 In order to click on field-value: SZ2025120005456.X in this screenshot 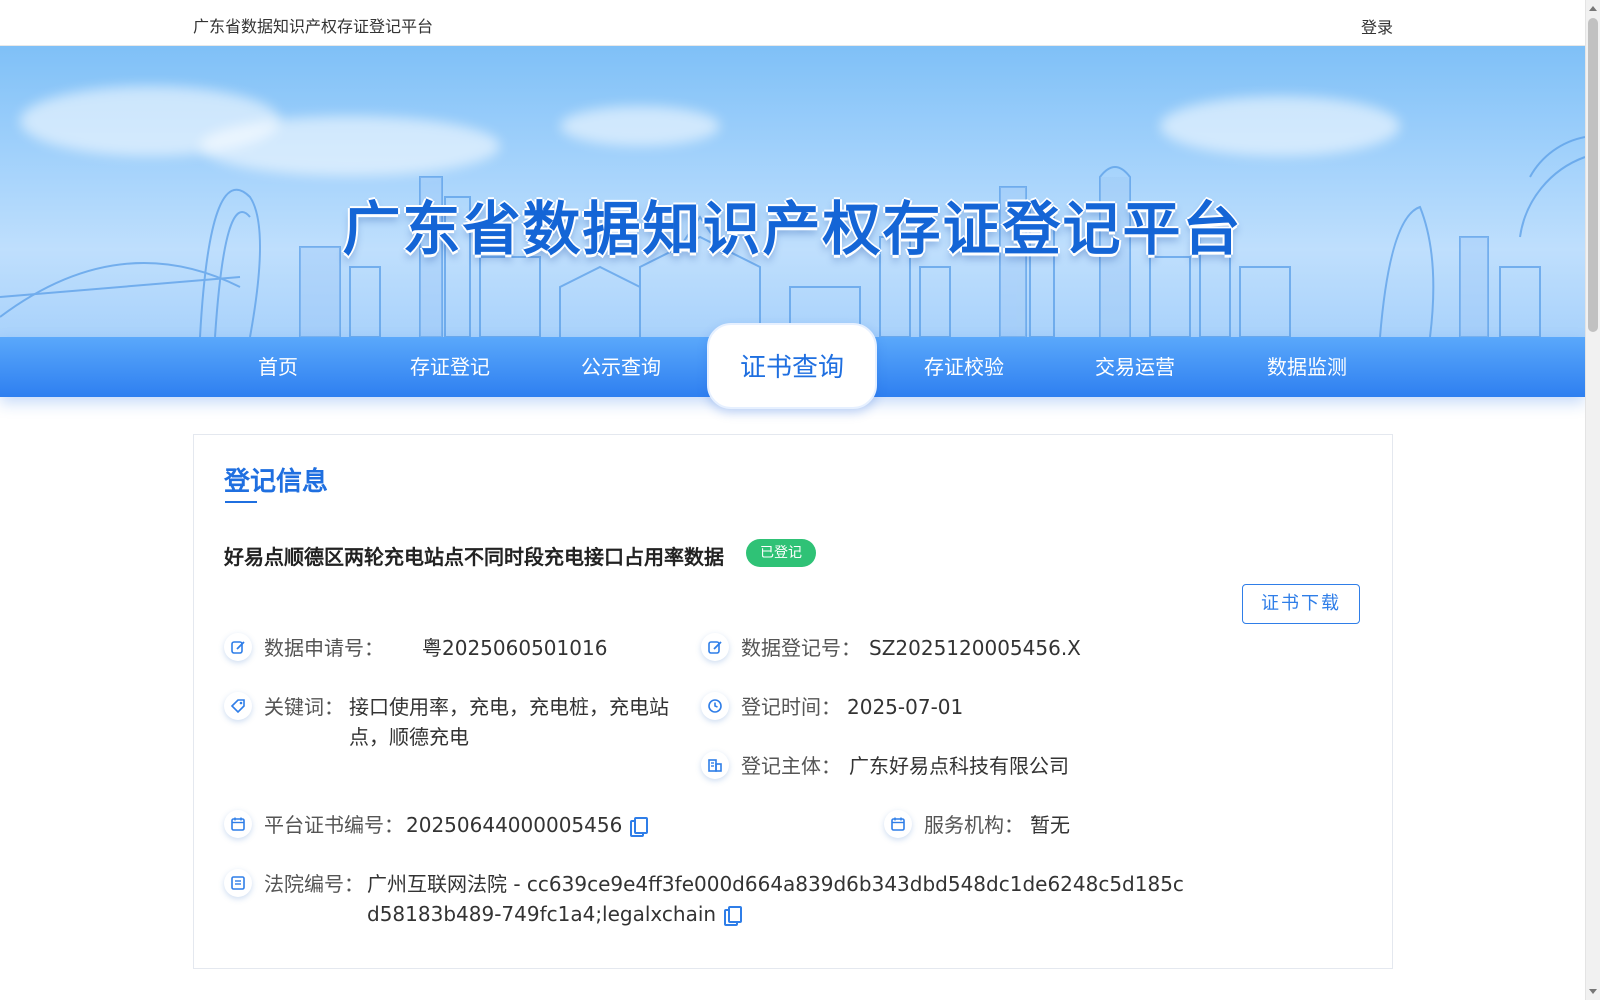, I will do `click(975, 648)`.